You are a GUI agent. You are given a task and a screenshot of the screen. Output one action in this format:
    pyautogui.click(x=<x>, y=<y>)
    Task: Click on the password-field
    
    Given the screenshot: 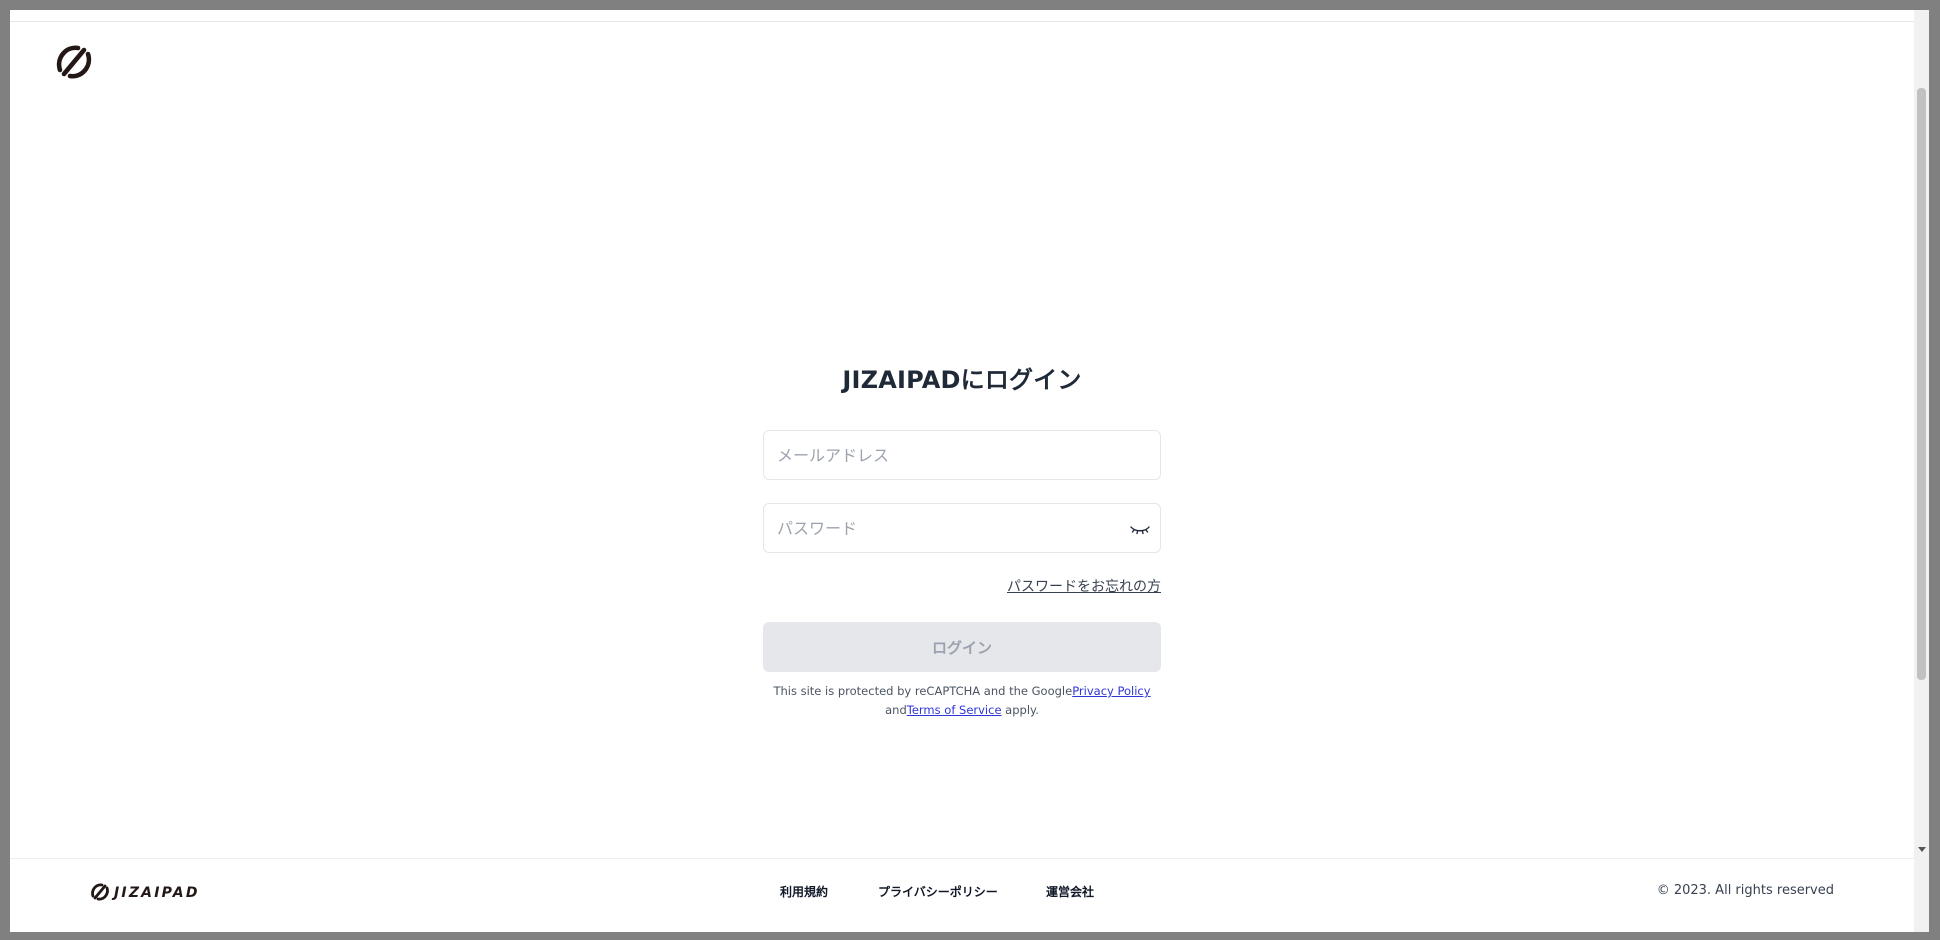 What is the action you would take?
    pyautogui.click(x=962, y=528)
    